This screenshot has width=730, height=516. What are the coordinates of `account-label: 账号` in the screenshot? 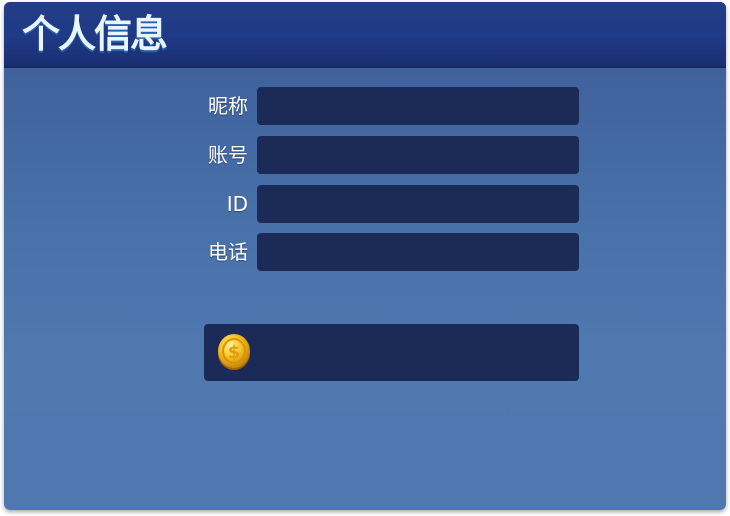 It's located at (228, 155).